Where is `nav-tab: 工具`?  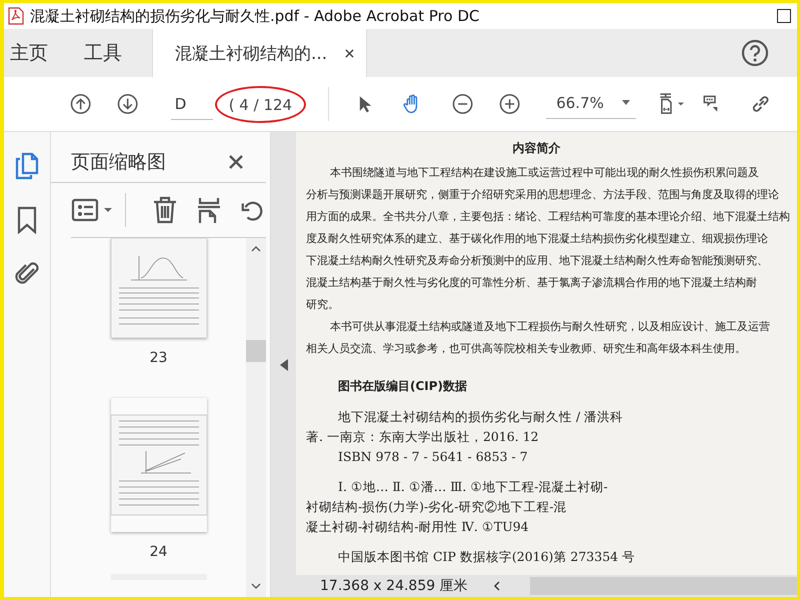
nav-tab: 工具 is located at coordinates (107, 53).